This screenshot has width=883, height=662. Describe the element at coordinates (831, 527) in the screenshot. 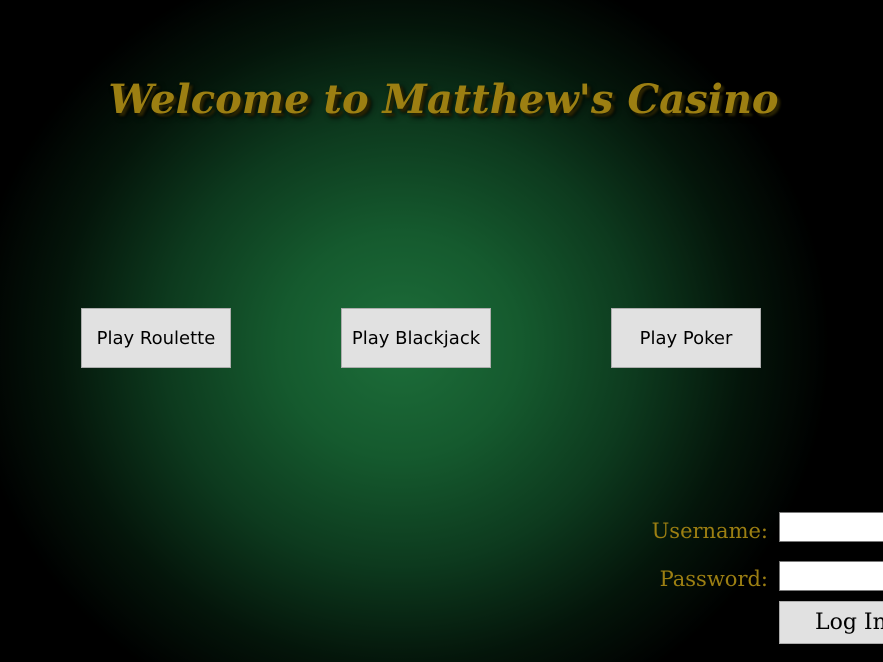

I see `username-input` at that location.